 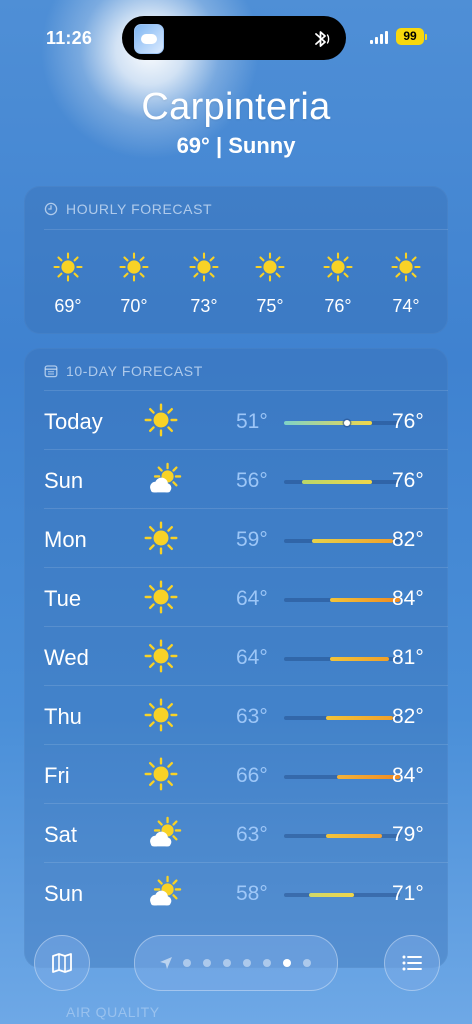 I want to click on status-bar: 11:26 99, so click(x=236, y=40).